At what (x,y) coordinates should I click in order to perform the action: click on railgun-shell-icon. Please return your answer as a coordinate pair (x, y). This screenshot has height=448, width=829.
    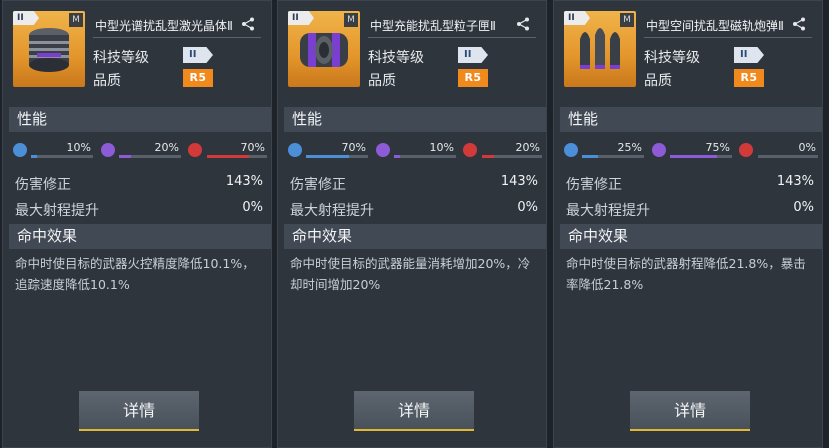
    Looking at the image, I should click on (600, 48).